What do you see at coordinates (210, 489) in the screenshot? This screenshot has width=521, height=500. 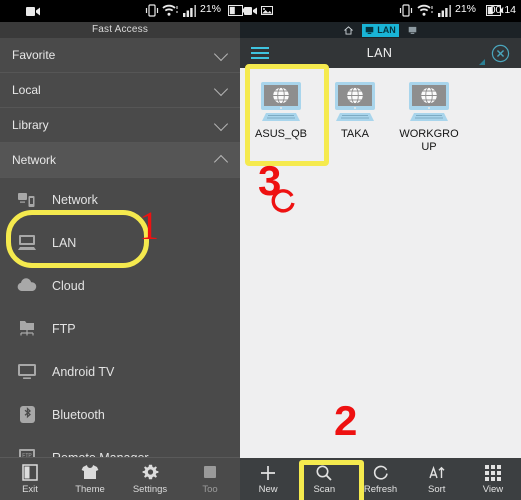 I see `drawer-action-label: Too` at bounding box center [210, 489].